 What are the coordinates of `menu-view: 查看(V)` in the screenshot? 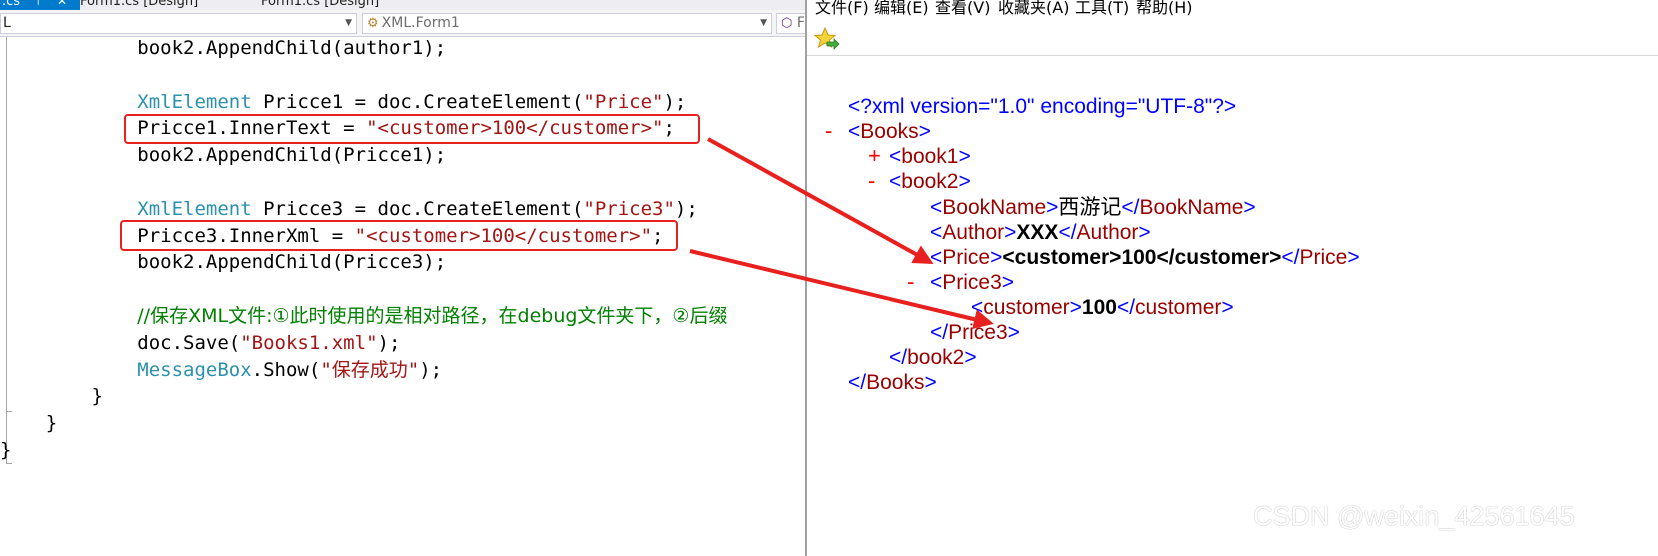 It's located at (962, 9).